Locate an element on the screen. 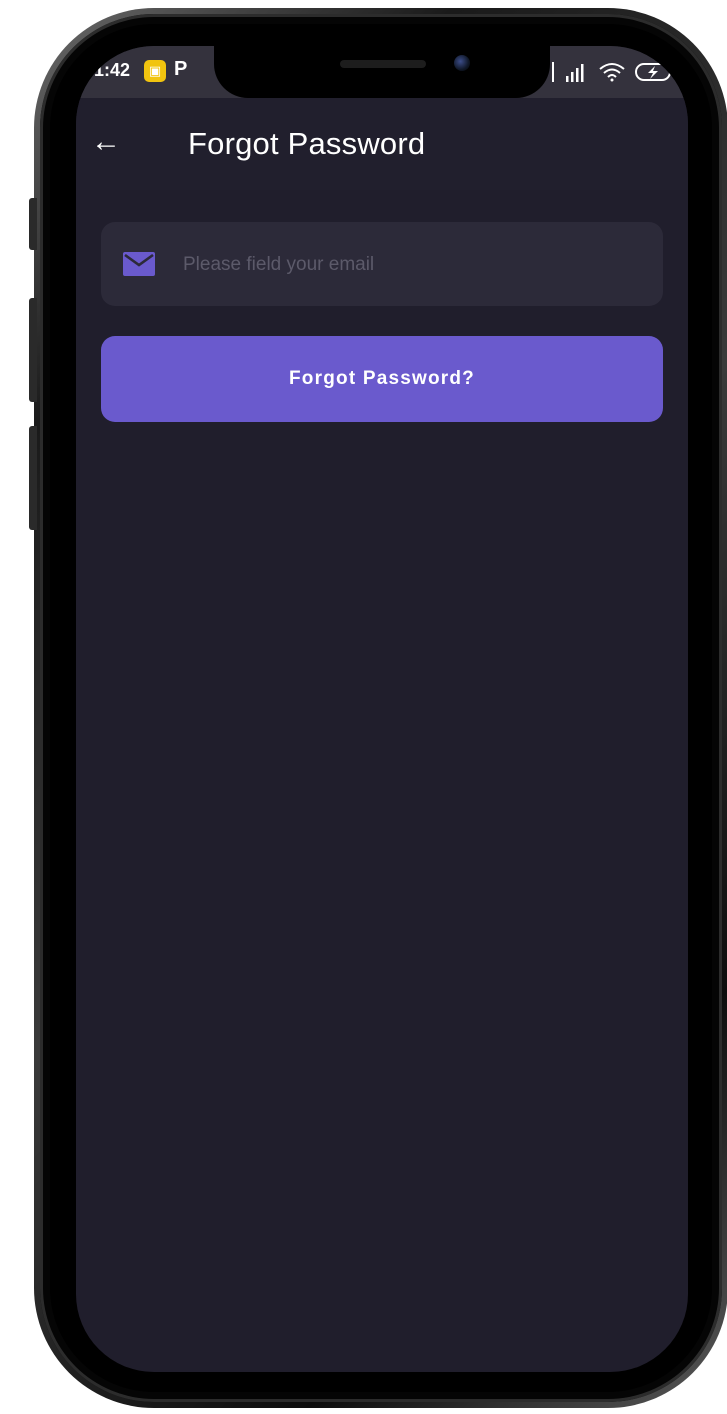 The height and width of the screenshot is (1414, 727). signal-icon is located at coordinates (568, 72).